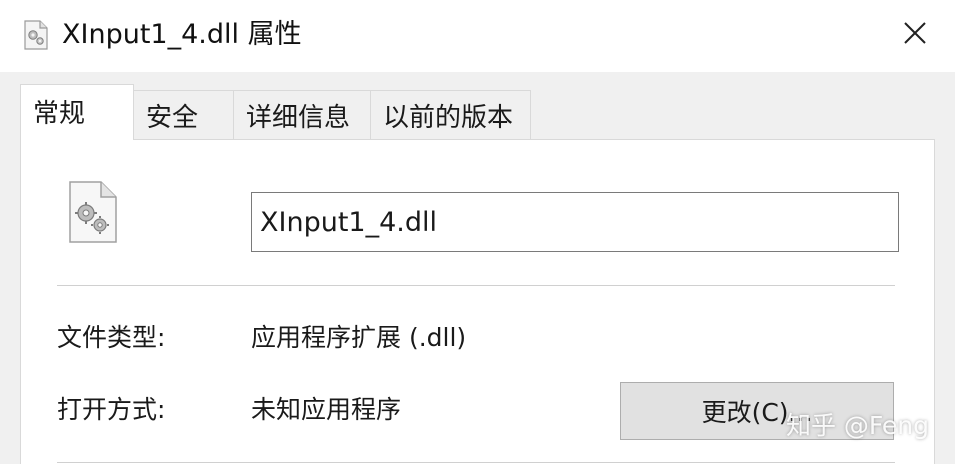 Image resolution: width=955 pixels, height=464 pixels. What do you see at coordinates (476, 462) in the screenshot?
I see `divider-bottom` at bounding box center [476, 462].